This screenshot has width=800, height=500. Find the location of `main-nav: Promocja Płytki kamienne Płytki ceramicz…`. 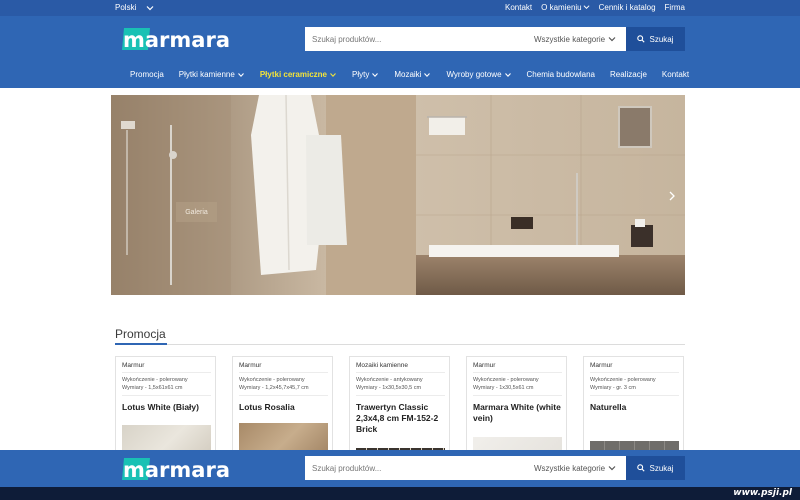

main-nav: Promocja Płytki kamienne Płytki ceramicz… is located at coordinates (417, 74).